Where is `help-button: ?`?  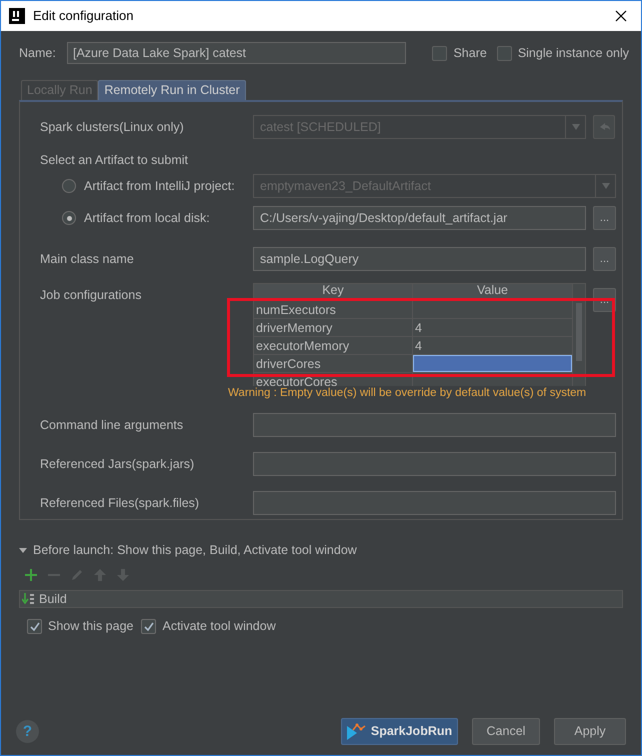 help-button: ? is located at coordinates (27, 731).